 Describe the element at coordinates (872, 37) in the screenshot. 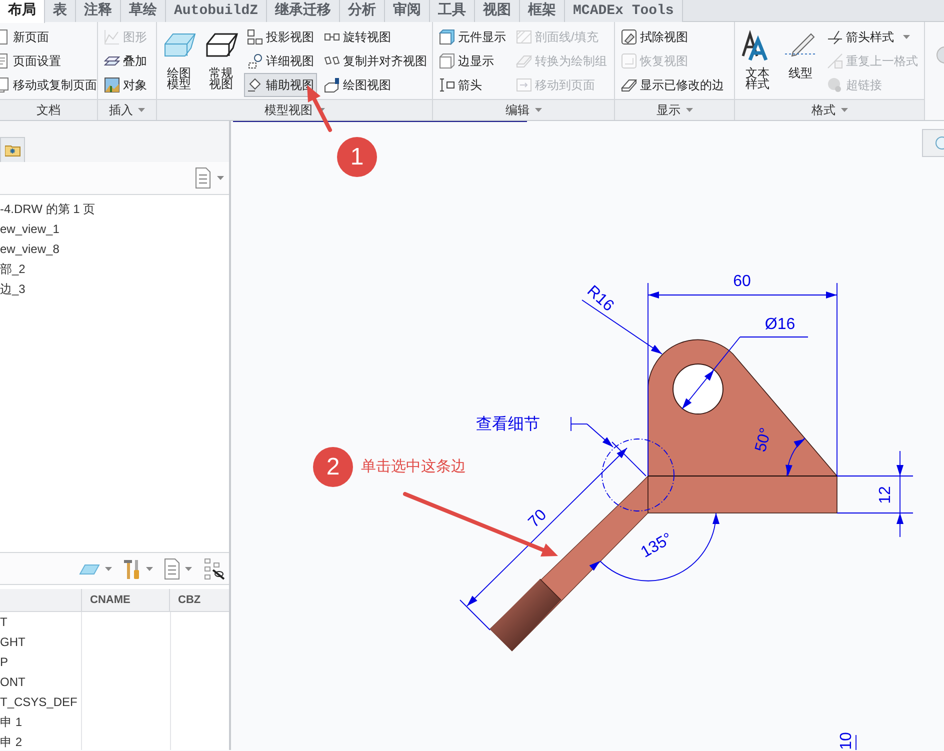

I see `ribbon-button: 箭头样式` at that location.